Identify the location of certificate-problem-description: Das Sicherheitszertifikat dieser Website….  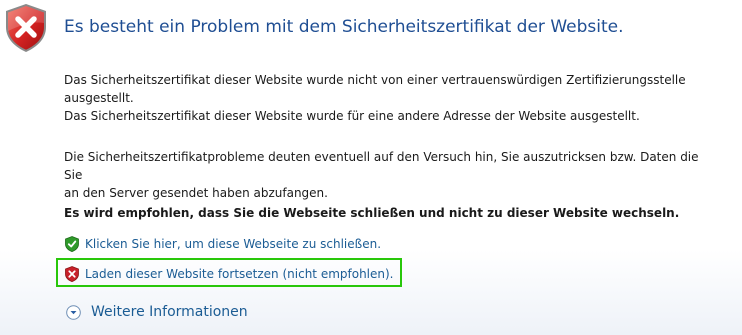
(384, 98).